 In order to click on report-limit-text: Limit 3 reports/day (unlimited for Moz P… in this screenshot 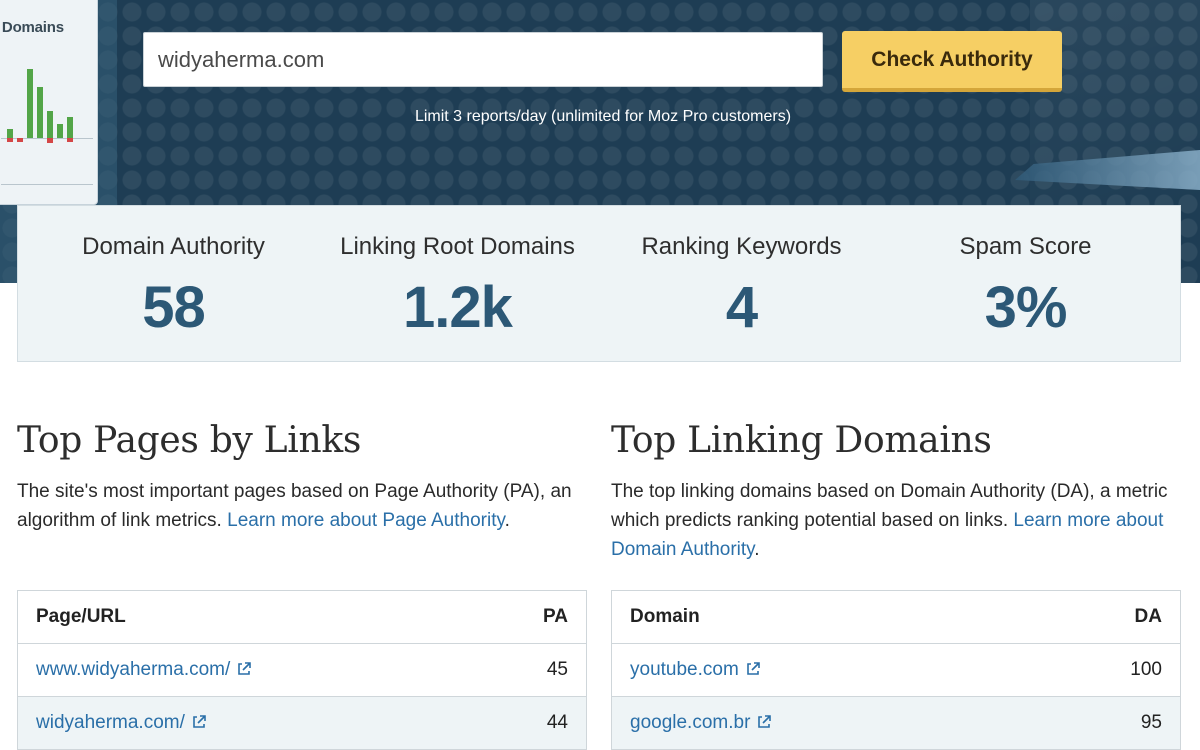, I will do `click(603, 116)`.